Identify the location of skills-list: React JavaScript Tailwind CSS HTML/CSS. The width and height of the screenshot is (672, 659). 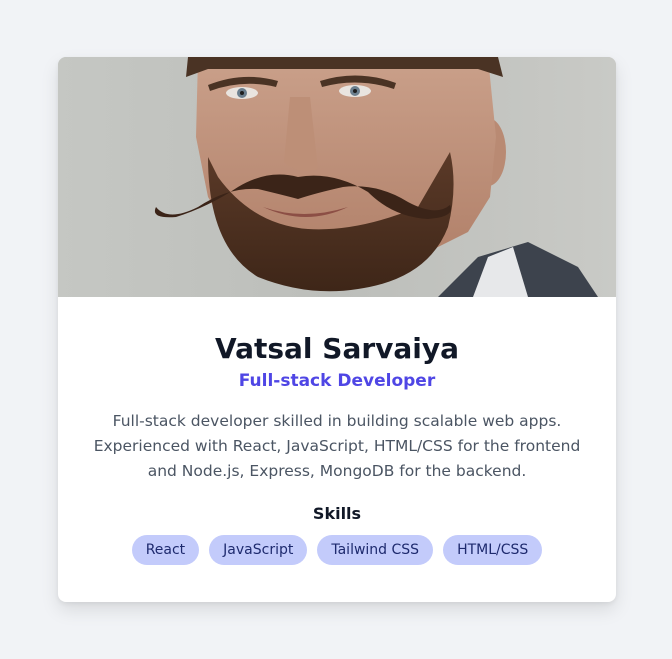
(337, 550).